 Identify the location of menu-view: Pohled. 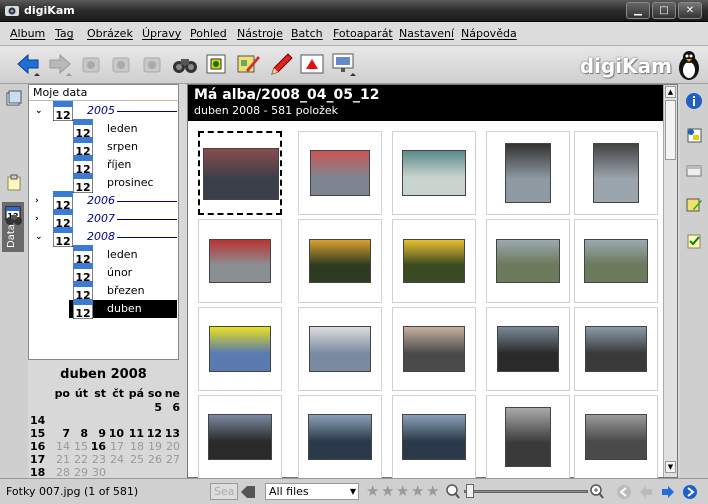
(208, 33).